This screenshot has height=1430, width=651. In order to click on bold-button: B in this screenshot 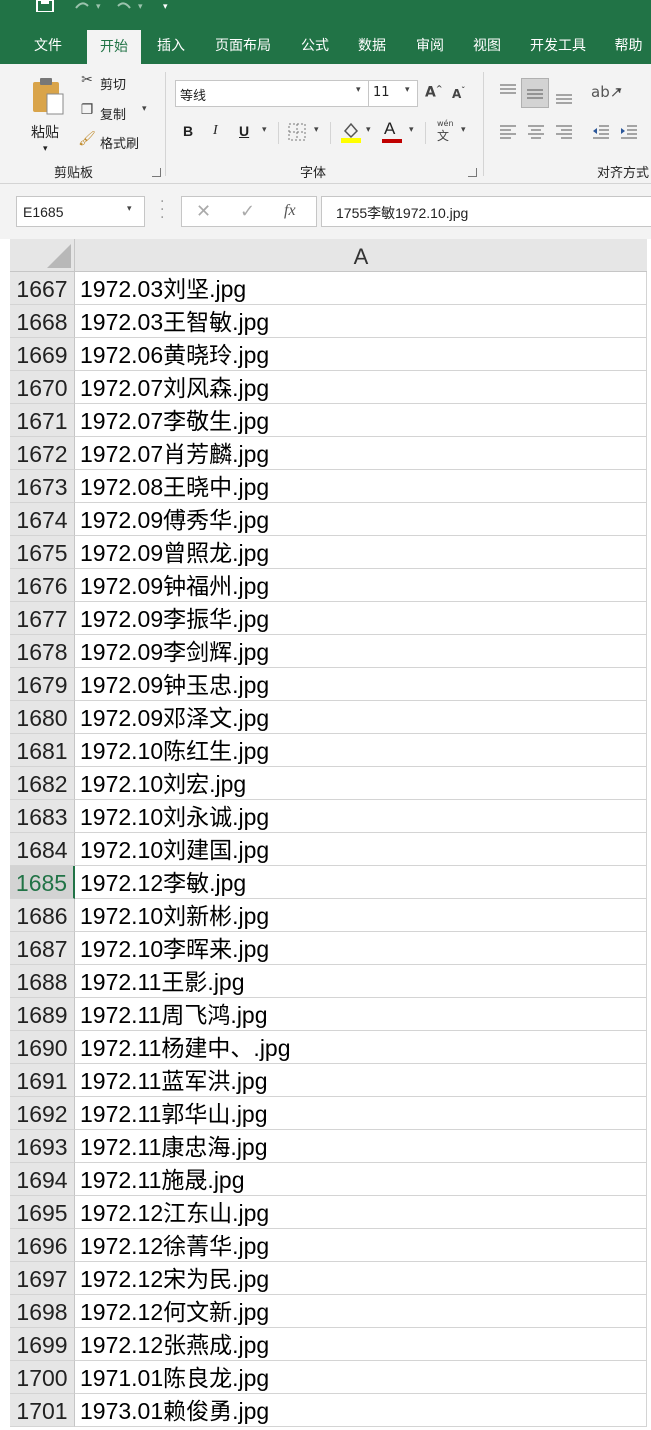, I will do `click(188, 131)`.